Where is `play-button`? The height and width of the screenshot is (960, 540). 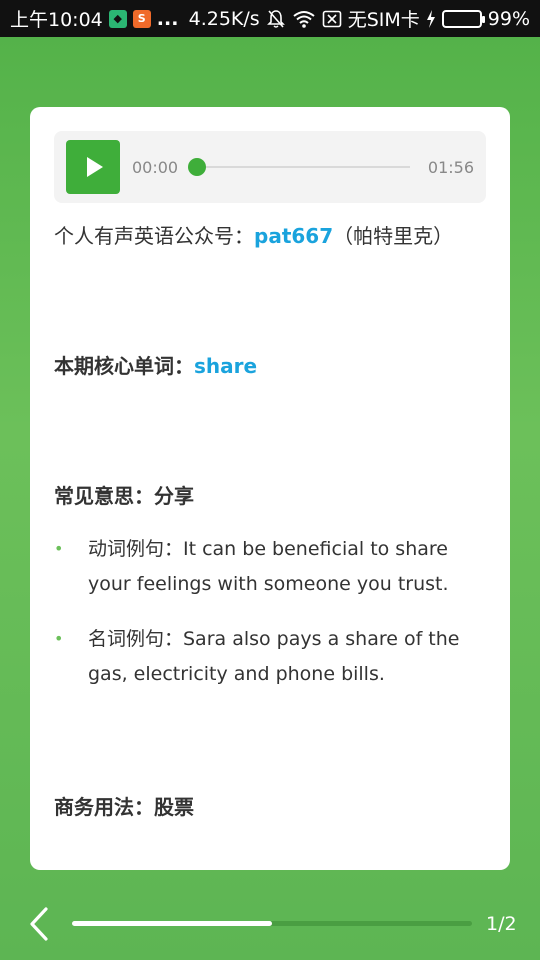
play-button is located at coordinates (93, 167).